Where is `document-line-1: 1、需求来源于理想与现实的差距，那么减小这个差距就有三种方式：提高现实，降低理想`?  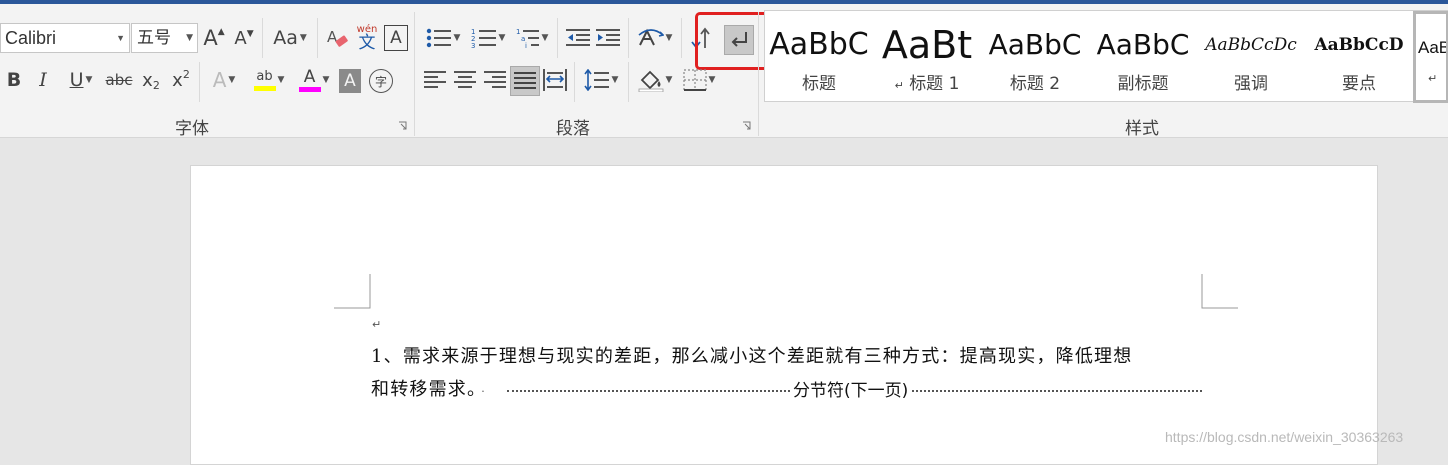 document-line-1: 1、需求来源于理想与现实的差距，那么减小这个差距就有三种方式：提高现实，降低理想 is located at coordinates (751, 355).